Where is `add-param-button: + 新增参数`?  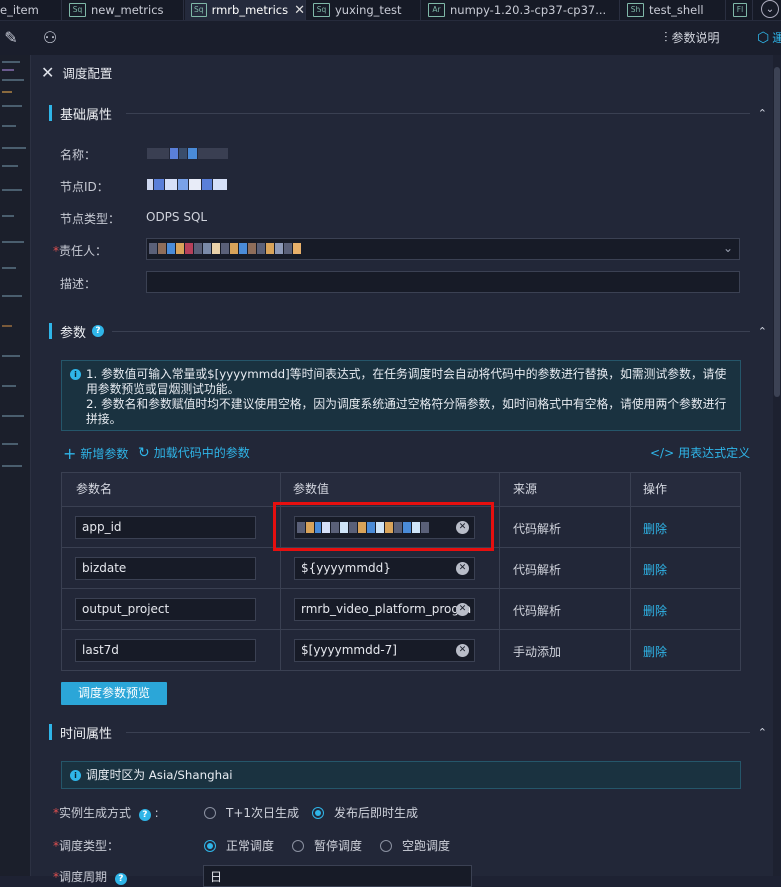
add-param-button: + 新增参数 is located at coordinates (95, 453).